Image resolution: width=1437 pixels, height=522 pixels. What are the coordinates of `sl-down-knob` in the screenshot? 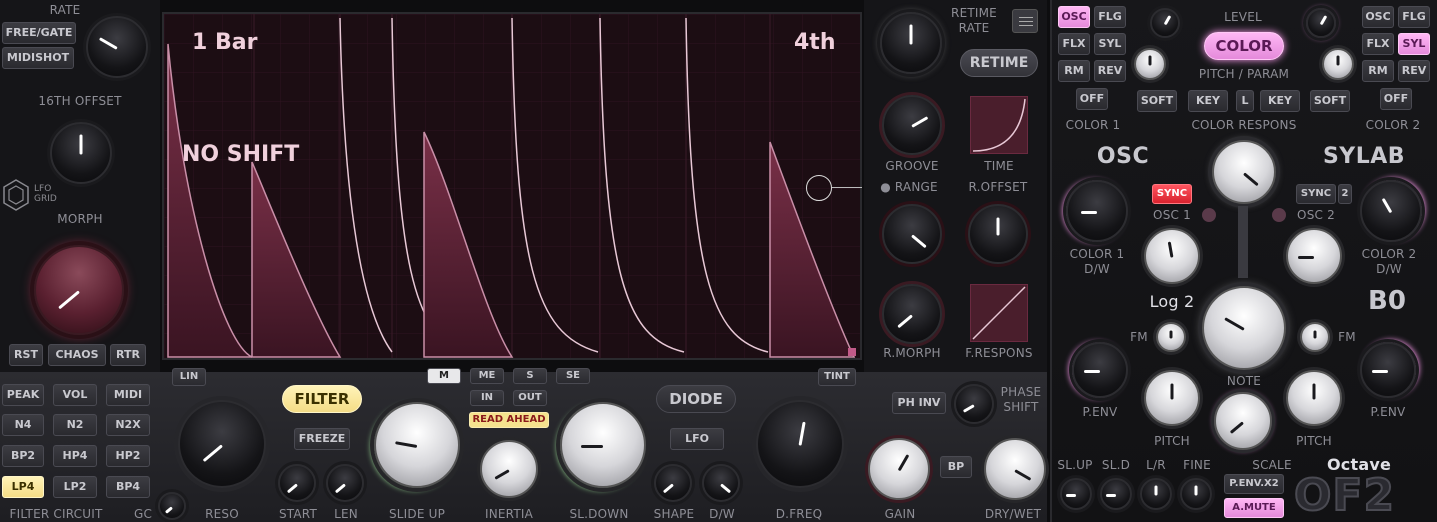 It's located at (603, 445).